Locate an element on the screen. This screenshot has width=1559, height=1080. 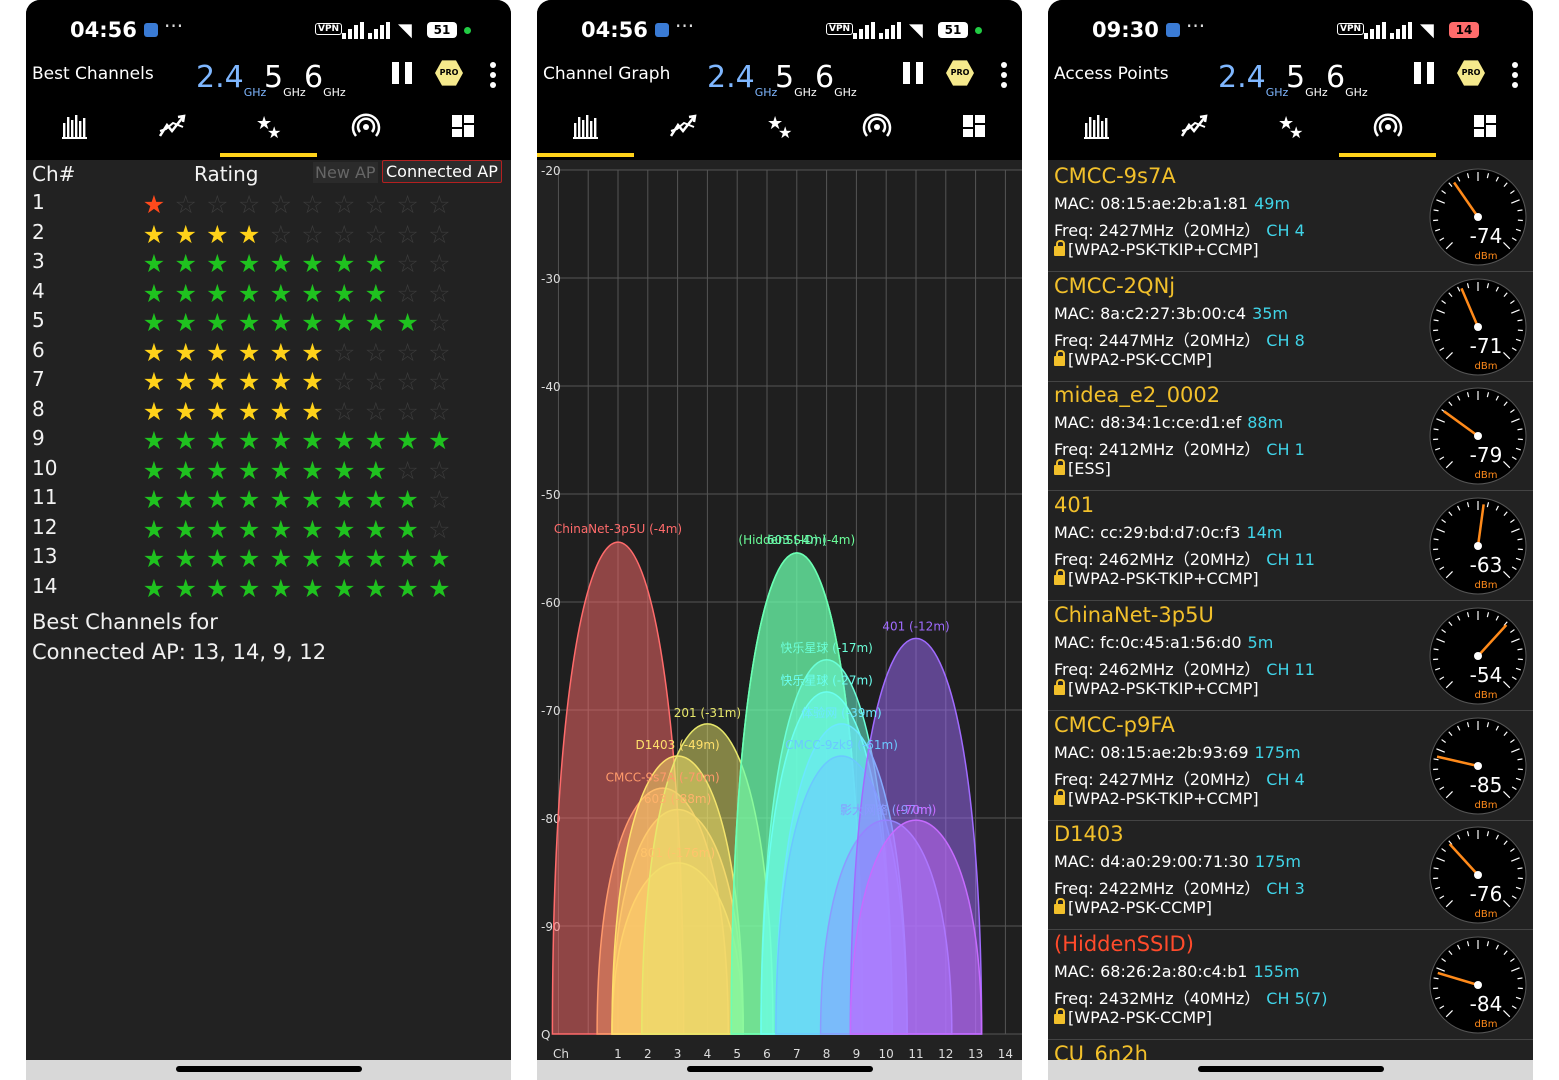
x-tick-label: 10 is located at coordinates (886, 1053).